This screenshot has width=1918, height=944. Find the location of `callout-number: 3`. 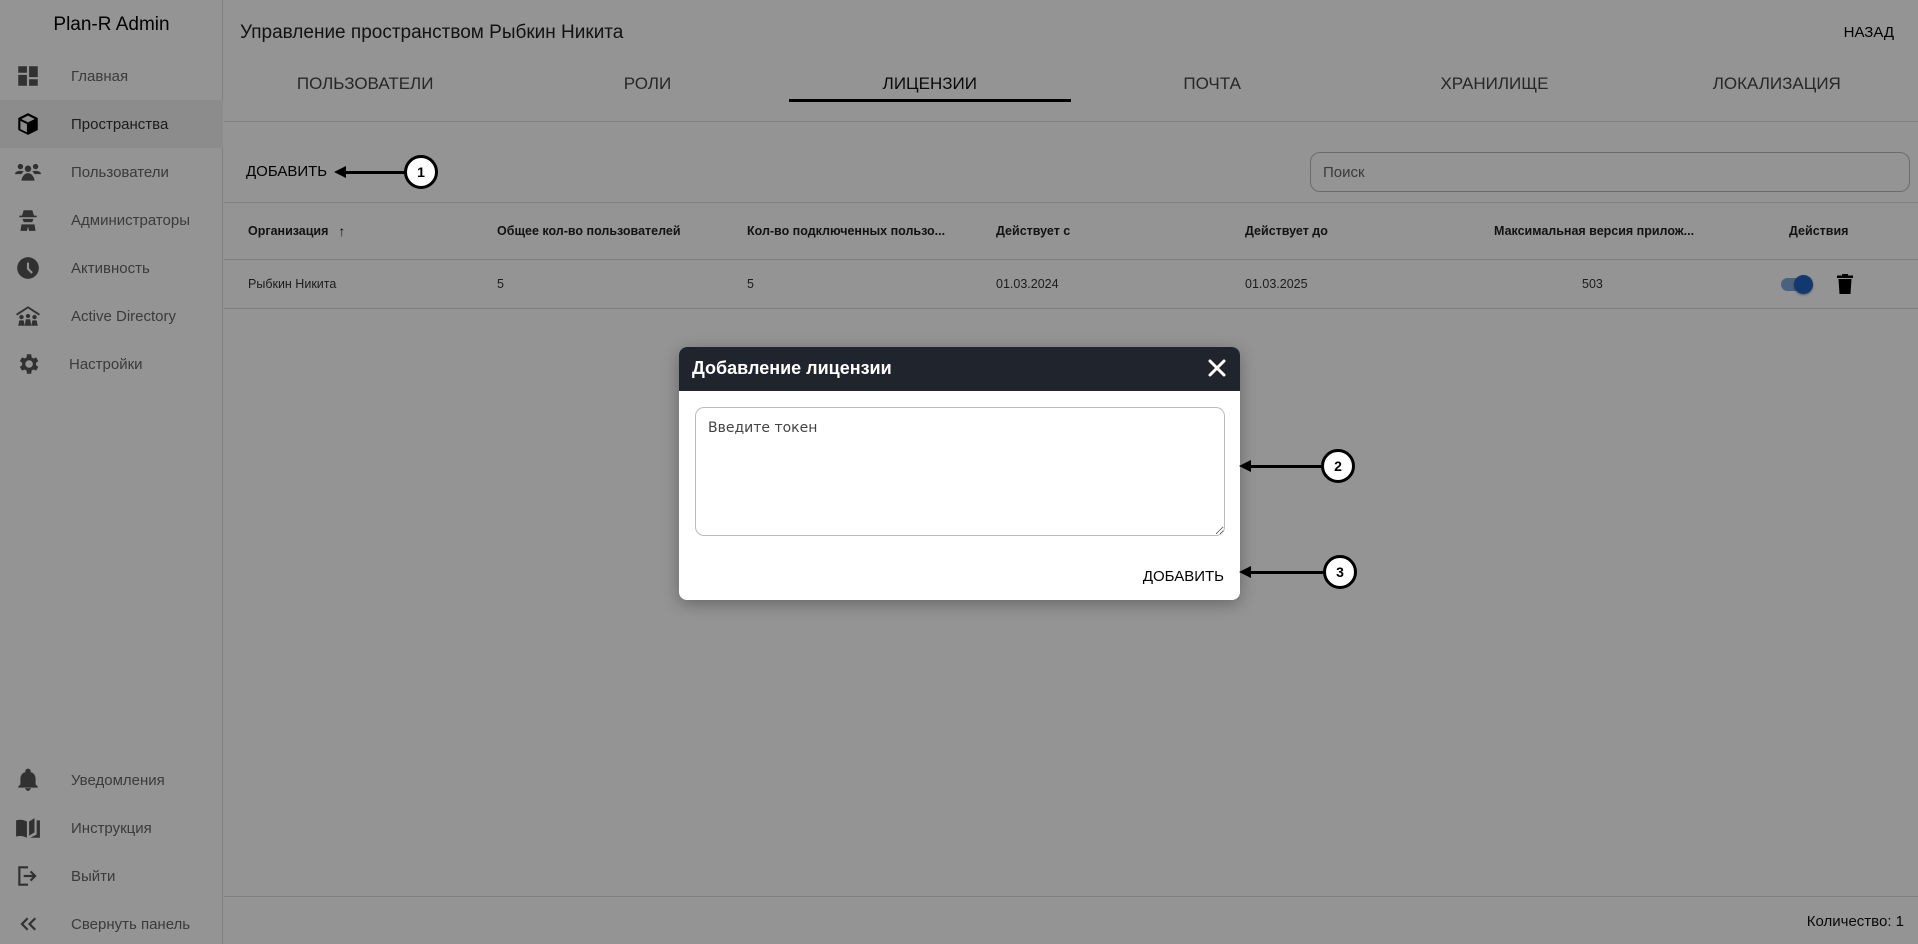

callout-number: 3 is located at coordinates (1340, 572).